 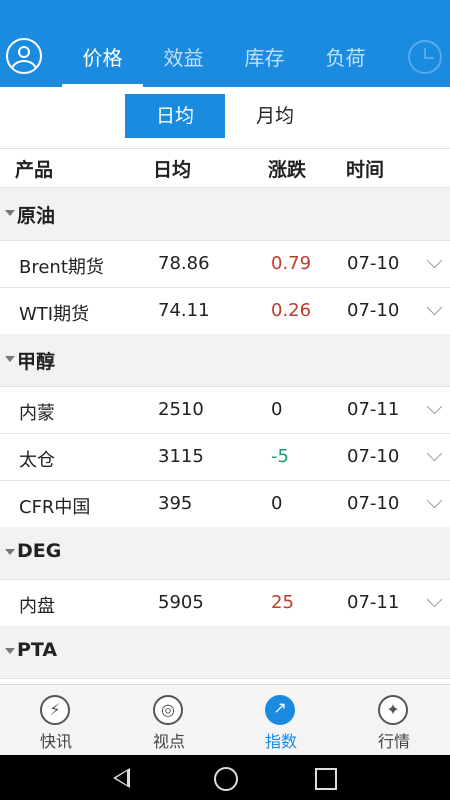 I want to click on nav-item-market: ✦ 行情, so click(x=394, y=720).